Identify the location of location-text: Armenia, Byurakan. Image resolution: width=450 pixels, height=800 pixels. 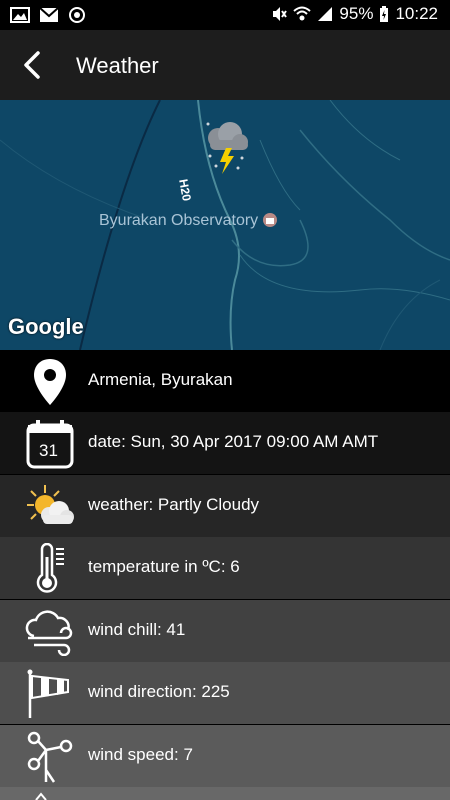
(160, 379).